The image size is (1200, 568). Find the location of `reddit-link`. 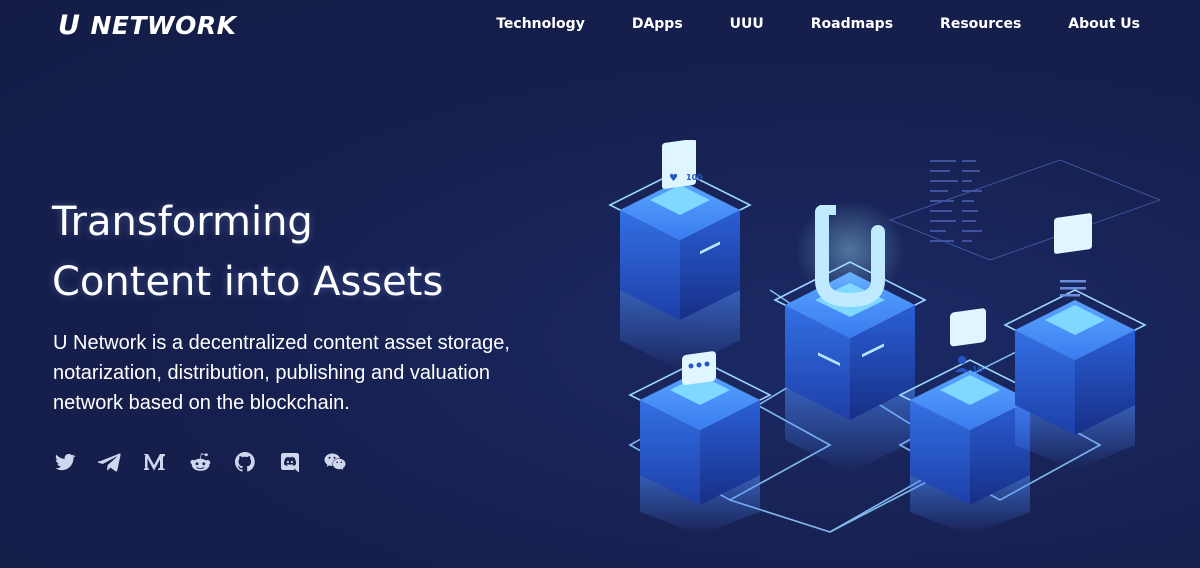

reddit-link is located at coordinates (200, 462).